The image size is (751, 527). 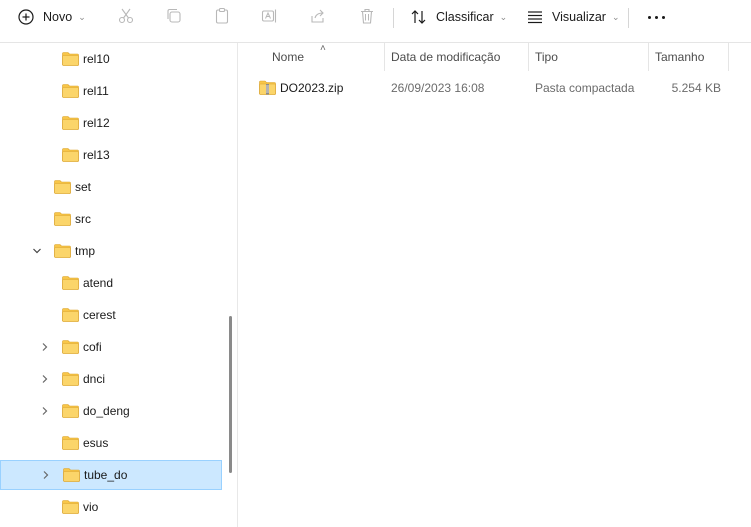 I want to click on nav-item-label: rel12, so click(x=96, y=123).